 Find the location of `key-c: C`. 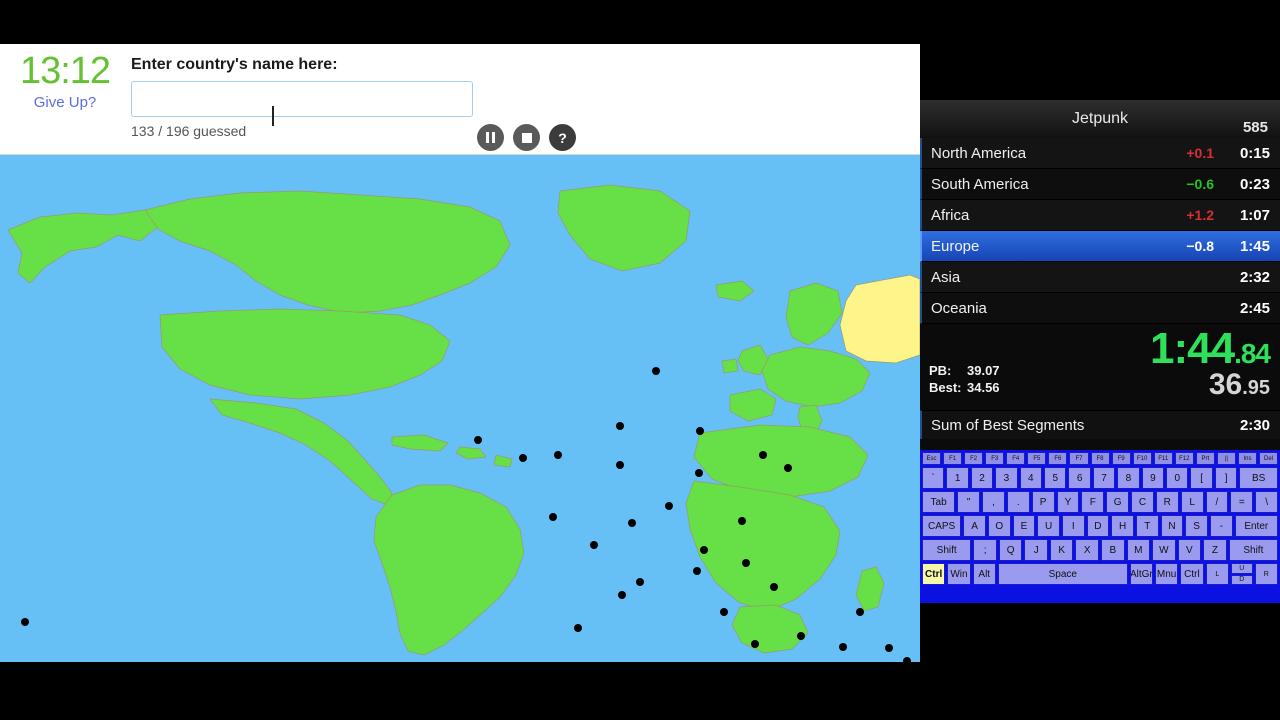

key-c: C is located at coordinates (1142, 502).